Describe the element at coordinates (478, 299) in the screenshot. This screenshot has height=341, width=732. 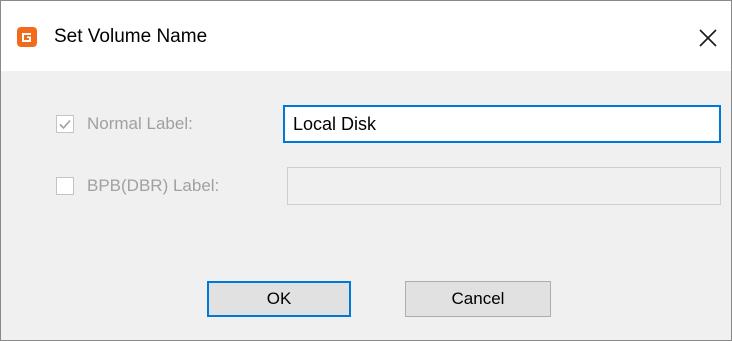
I see `cancel-button: Cancel` at that location.